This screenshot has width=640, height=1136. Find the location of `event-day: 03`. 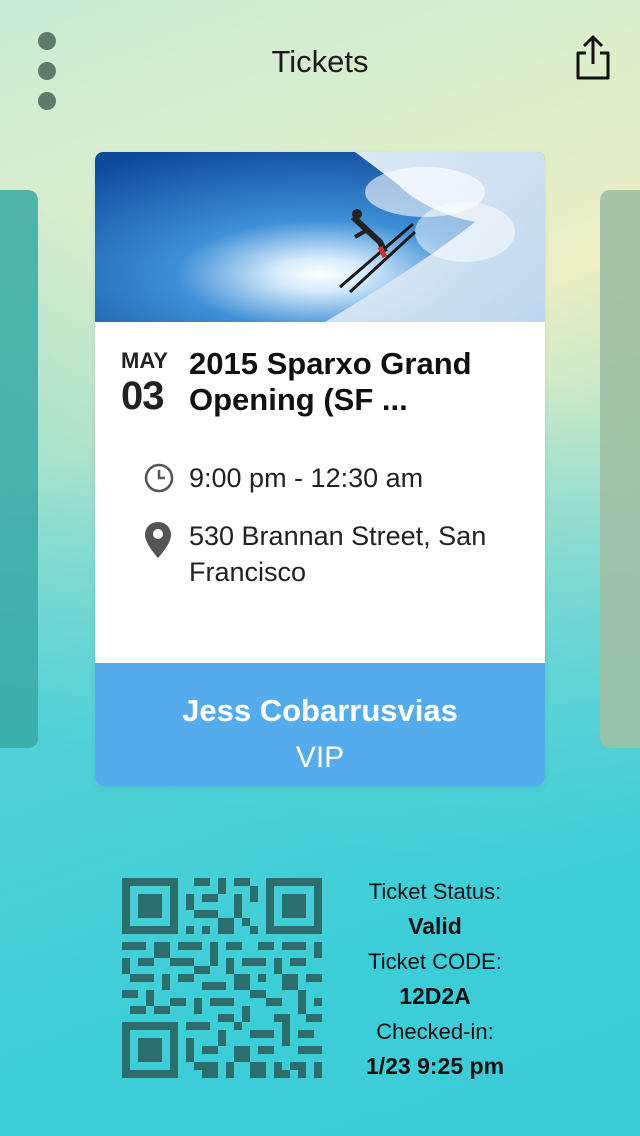

event-day: 03 is located at coordinates (142, 396).